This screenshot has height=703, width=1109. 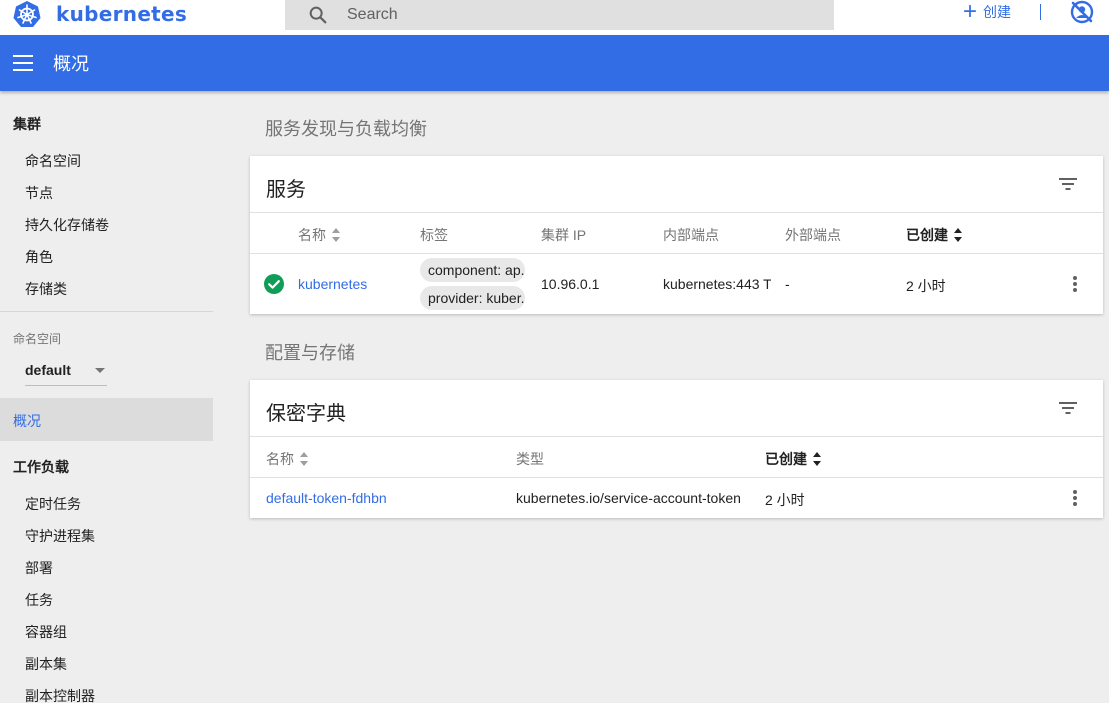 I want to click on create-button-label: 创建, so click(x=997, y=12).